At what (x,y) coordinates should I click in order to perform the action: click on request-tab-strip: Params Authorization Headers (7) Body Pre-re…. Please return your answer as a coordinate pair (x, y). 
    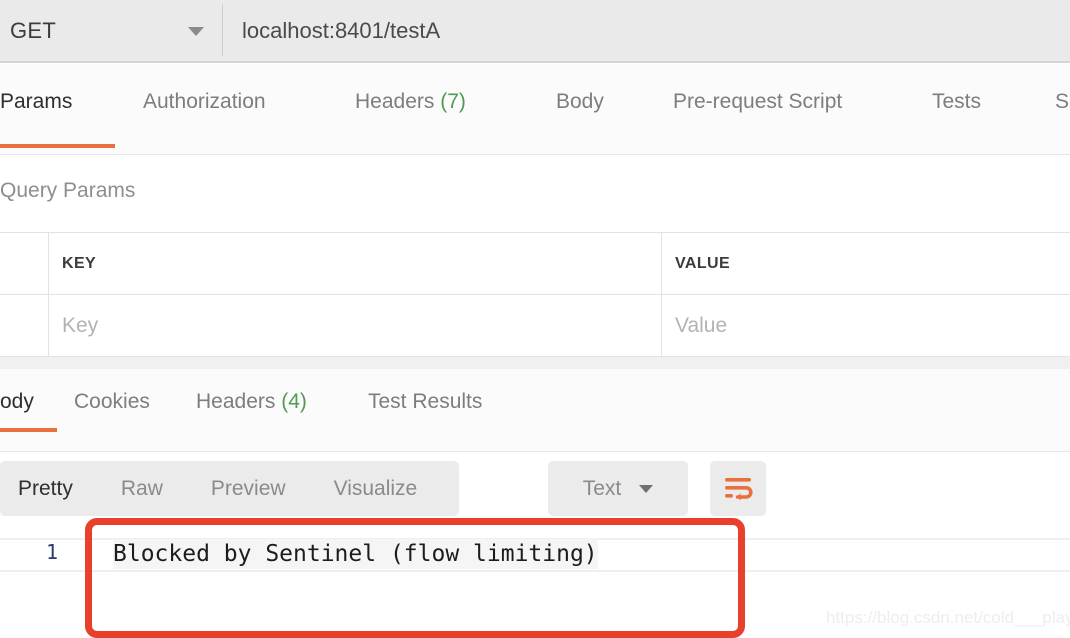
    Looking at the image, I should click on (535, 109).